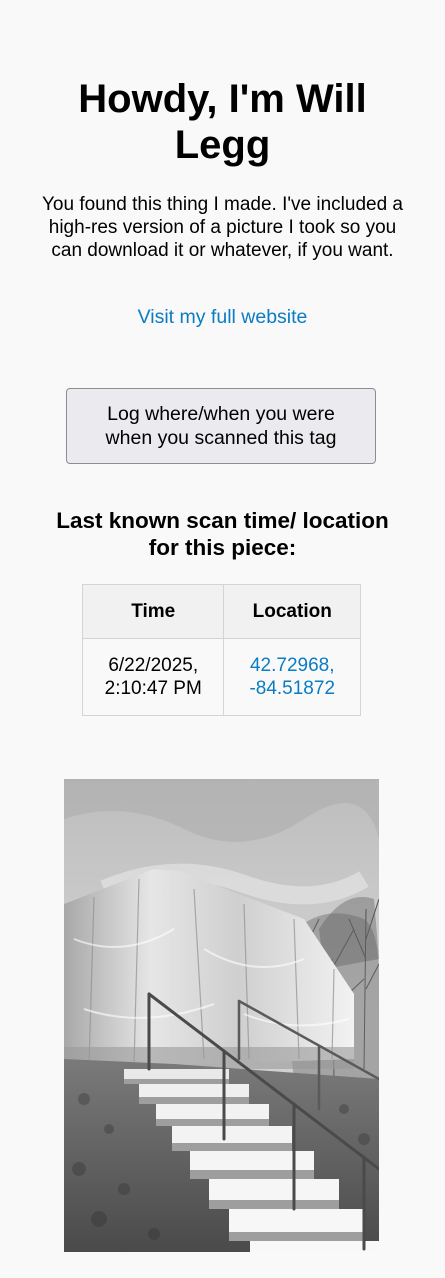 This screenshot has width=445, height=1278. I want to click on table-header-row: Time Location, so click(221, 611).